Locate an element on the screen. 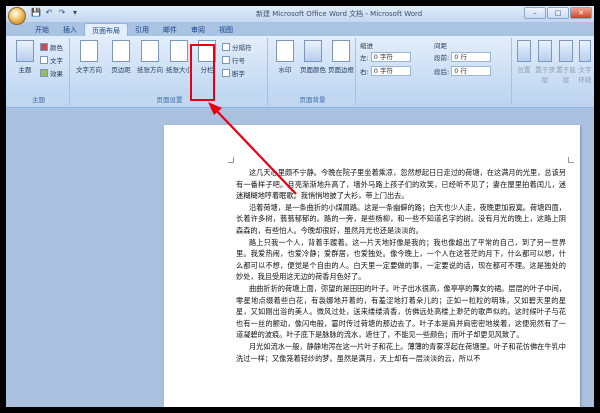 The width and height of the screenshot is (600, 413). bring-front-icon is located at coordinates (545, 51).